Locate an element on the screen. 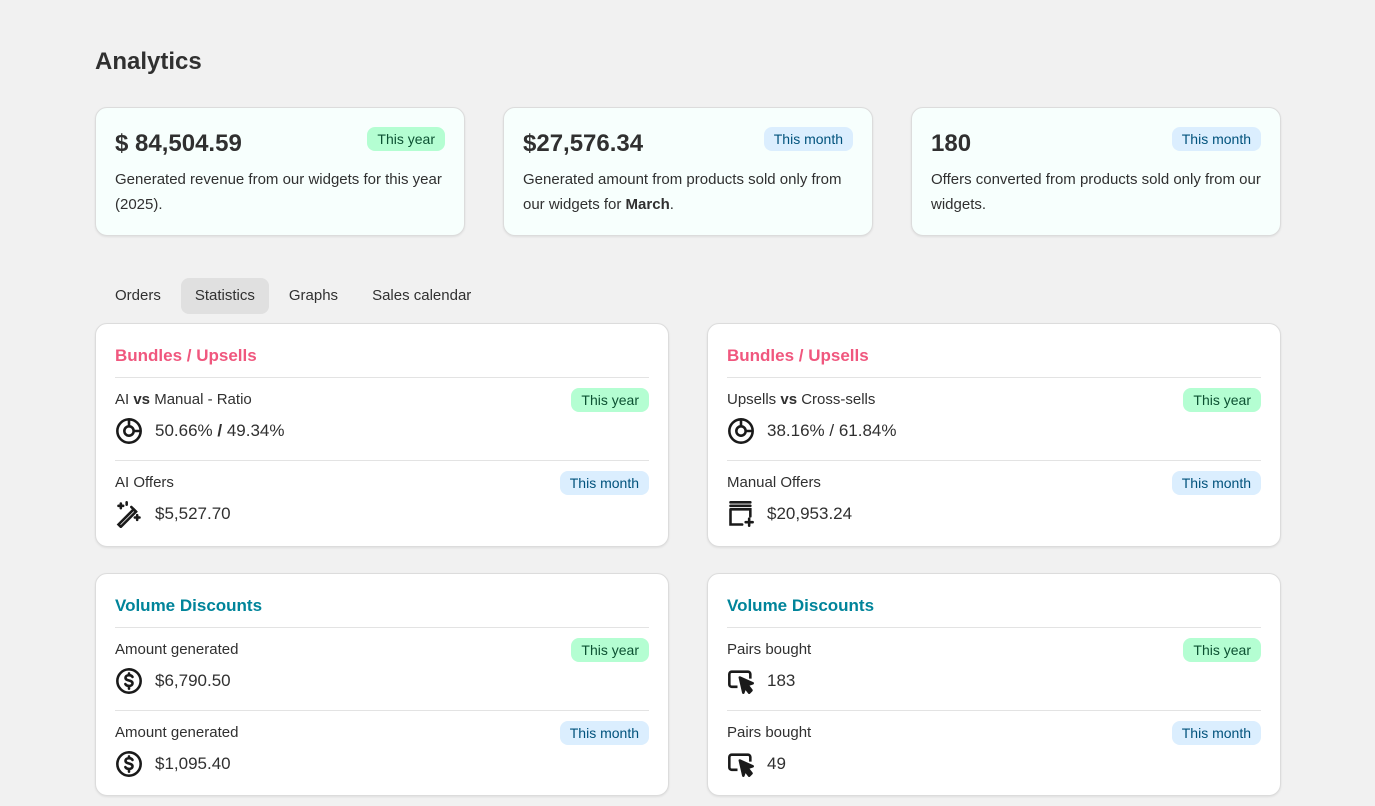 This screenshot has height=806, width=1375. row-value: 183 is located at coordinates (994, 681).